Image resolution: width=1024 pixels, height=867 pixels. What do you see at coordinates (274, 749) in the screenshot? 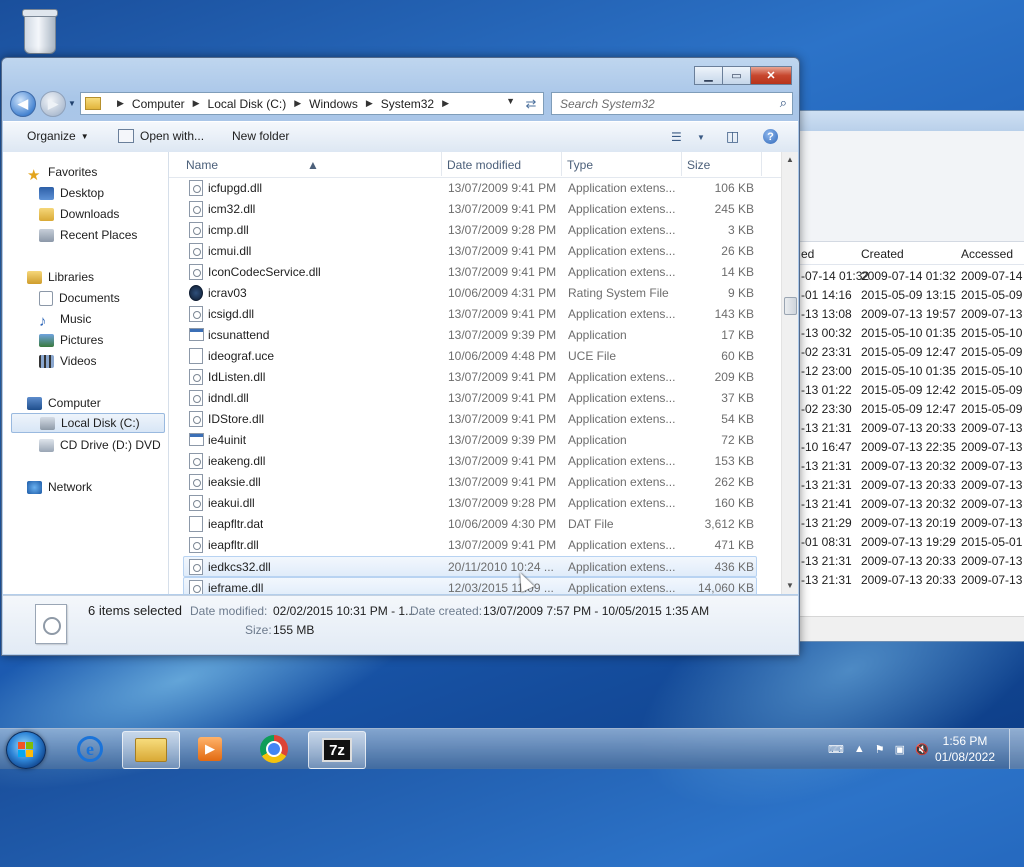
I see `taskbar-chrome` at bounding box center [274, 749].